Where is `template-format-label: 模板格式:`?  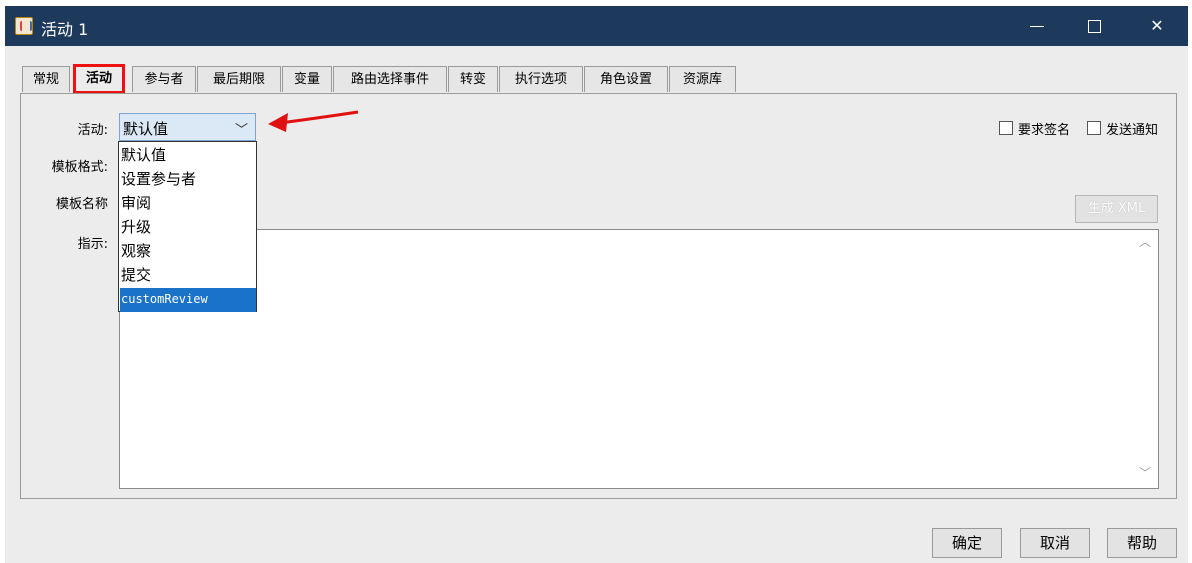
template-format-label: 模板格式: is located at coordinates (79, 167).